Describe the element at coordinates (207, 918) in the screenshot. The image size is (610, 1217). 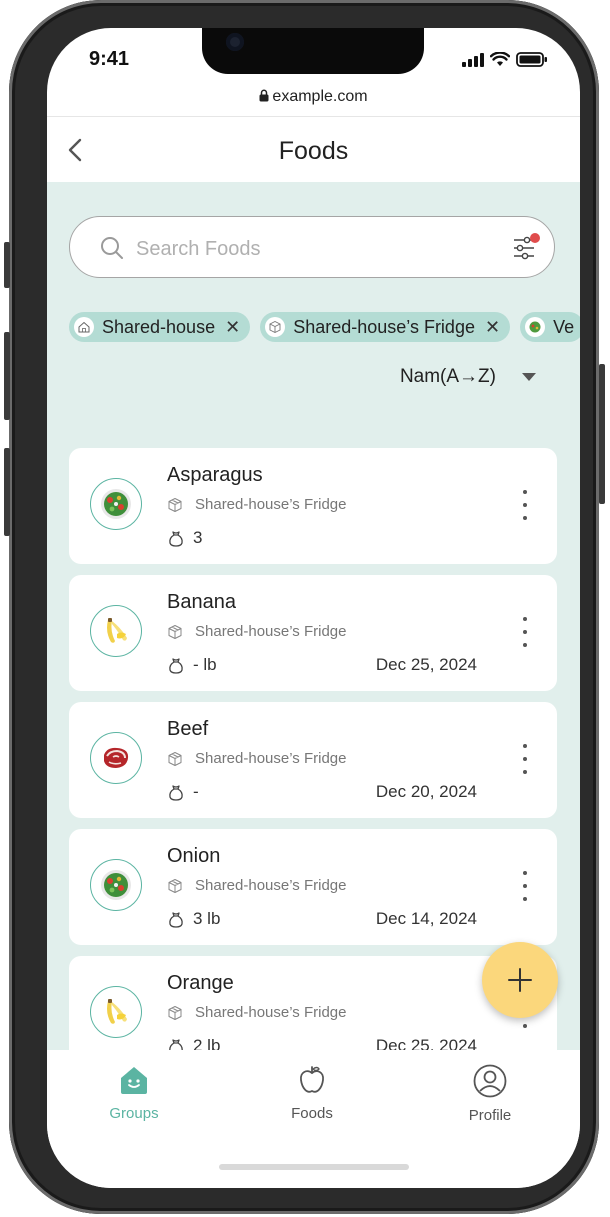
I see `food-quantity-text: 3 lb` at that location.